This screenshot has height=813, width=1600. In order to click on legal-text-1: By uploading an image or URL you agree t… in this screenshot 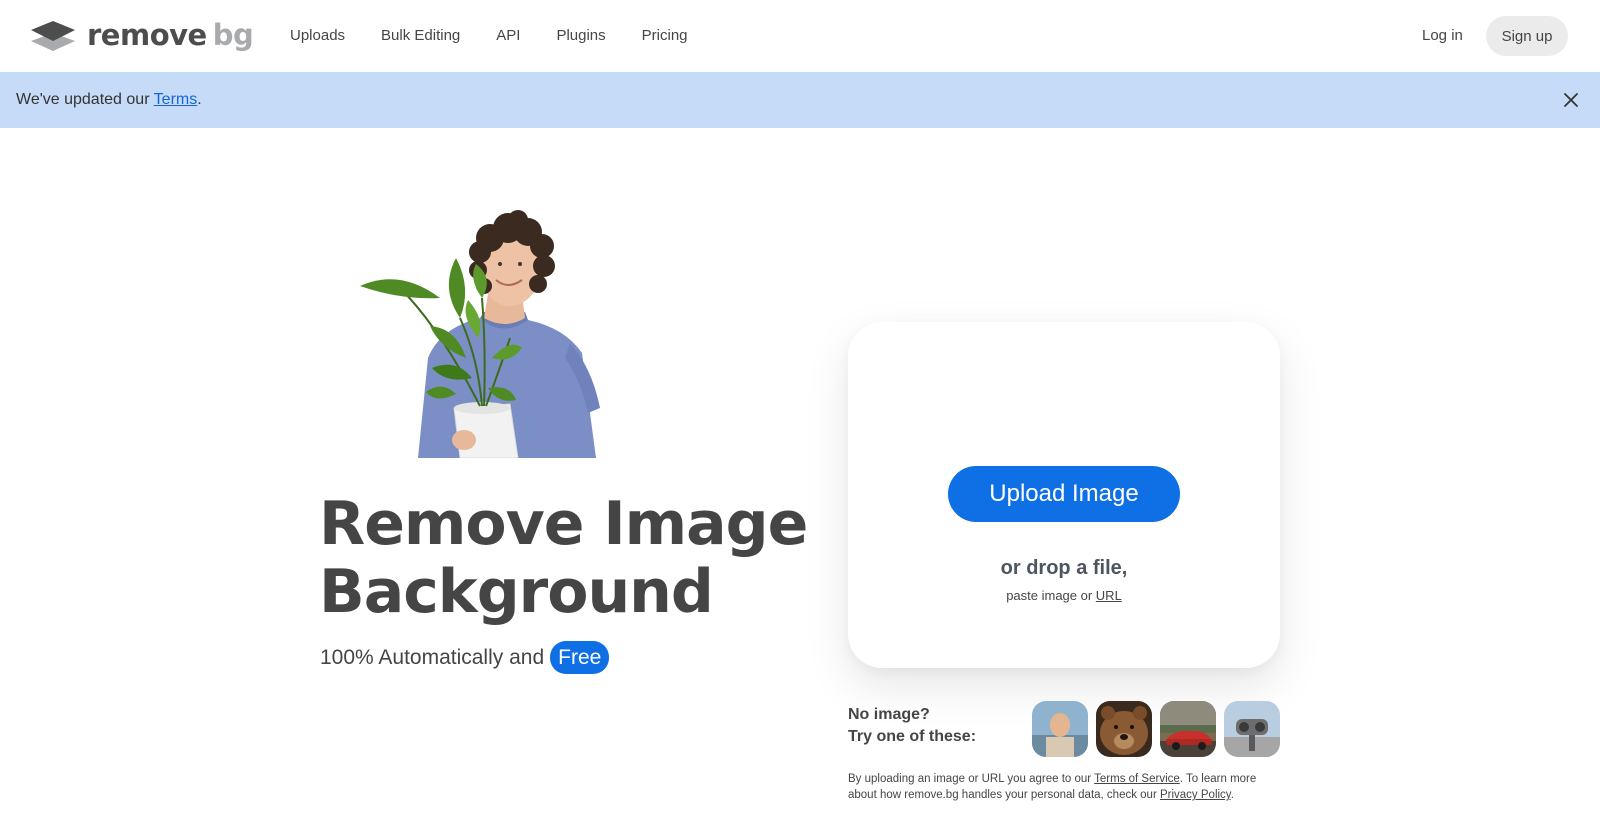, I will do `click(971, 779)`.